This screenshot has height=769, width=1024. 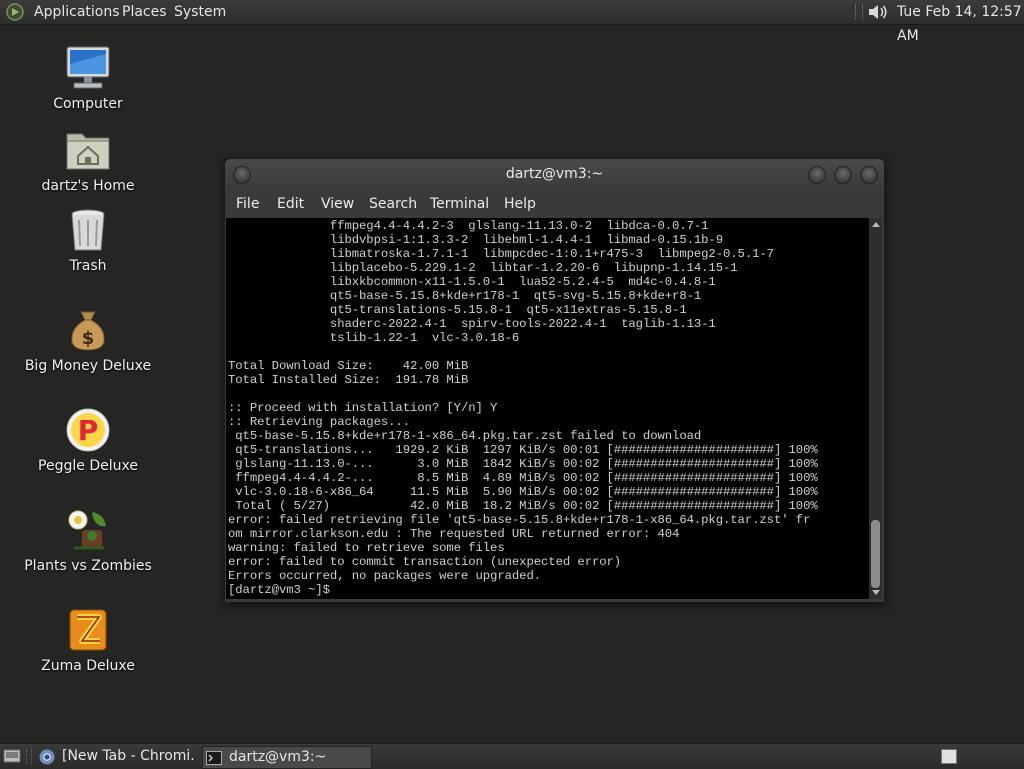 I want to click on clock: Tue Feb 14, 12:57 AM, so click(x=960, y=22).